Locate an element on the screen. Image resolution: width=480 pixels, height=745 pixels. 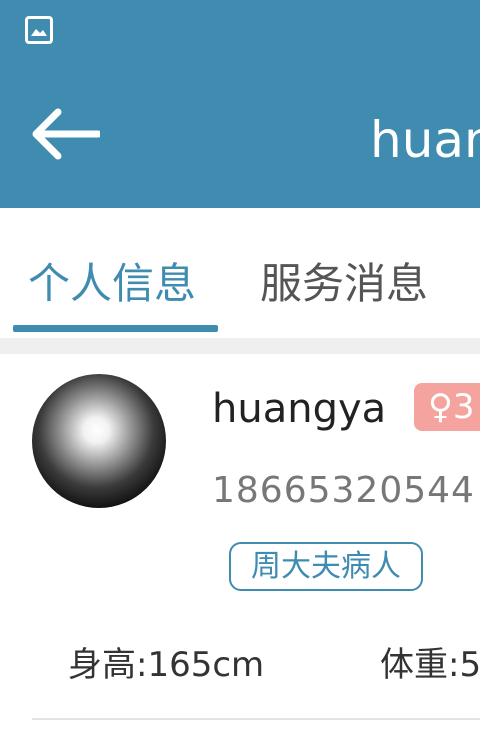
page-title: huan is located at coordinates (425, 140).